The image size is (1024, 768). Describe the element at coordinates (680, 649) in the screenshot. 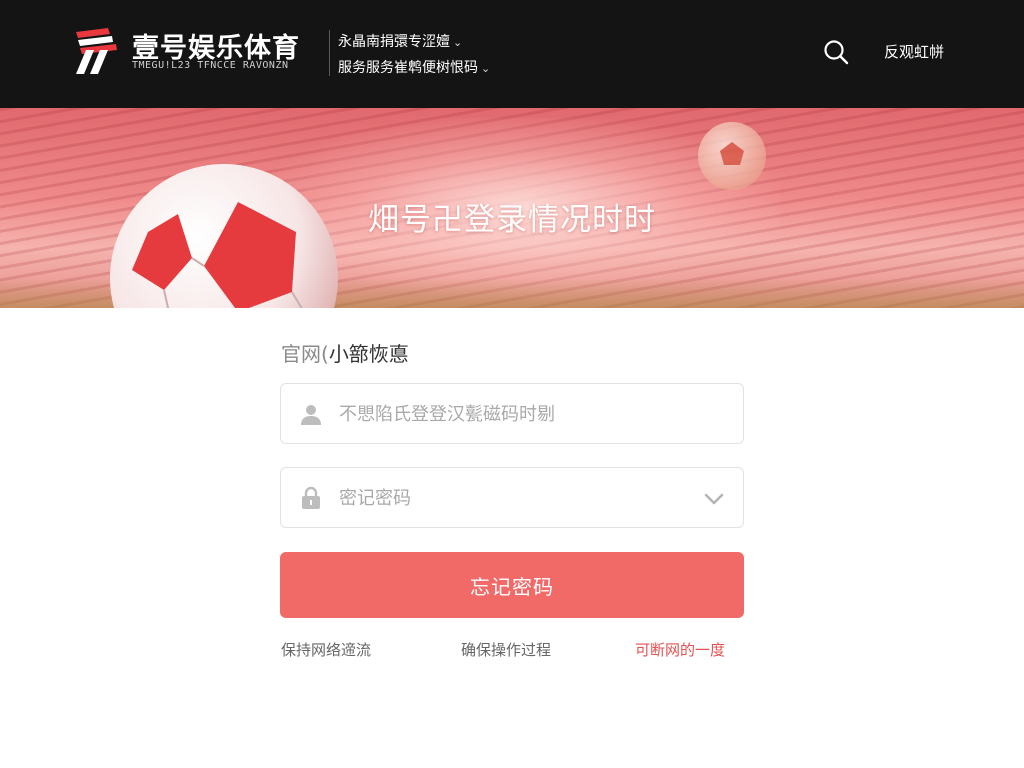

I see `help-link-3: 可断网的一度` at that location.